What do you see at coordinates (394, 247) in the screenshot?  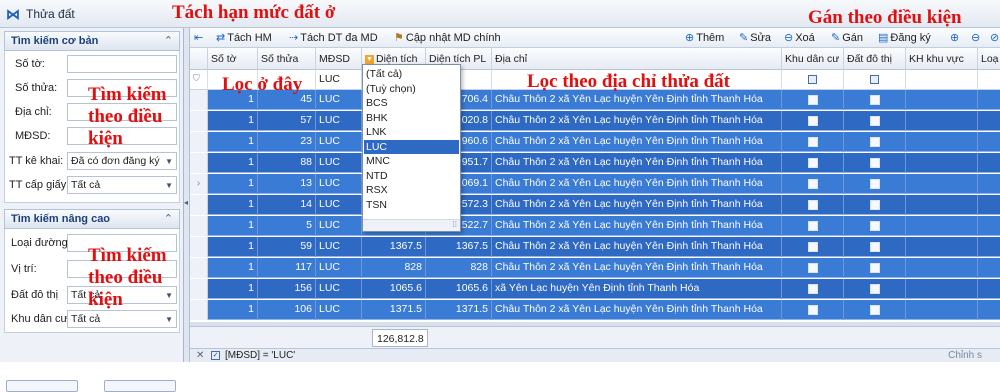 I see `cell-dien-tich: 1367.5` at bounding box center [394, 247].